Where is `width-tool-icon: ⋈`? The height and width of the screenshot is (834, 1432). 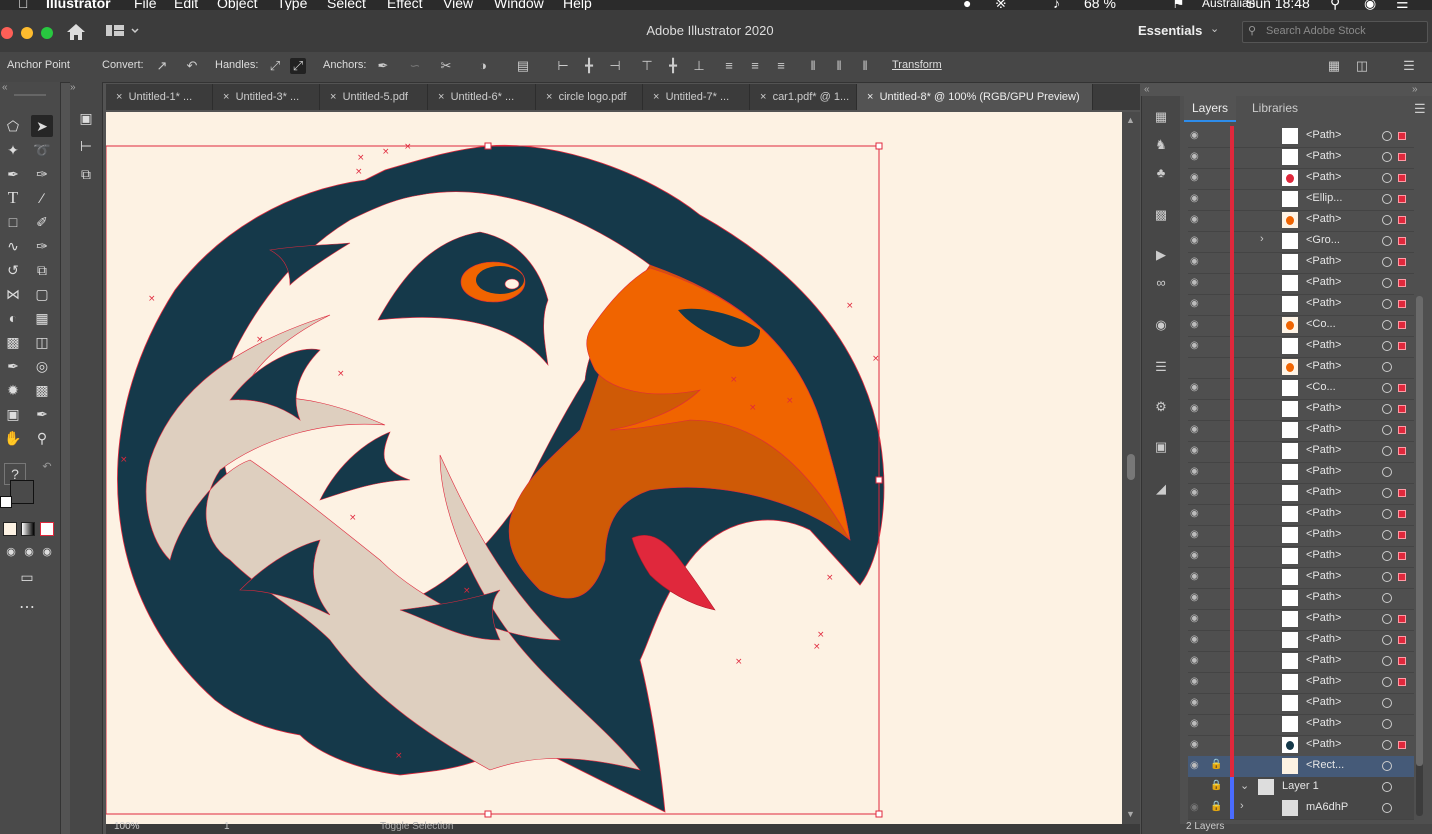
width-tool-icon: ⋈ is located at coordinates (13, 294).